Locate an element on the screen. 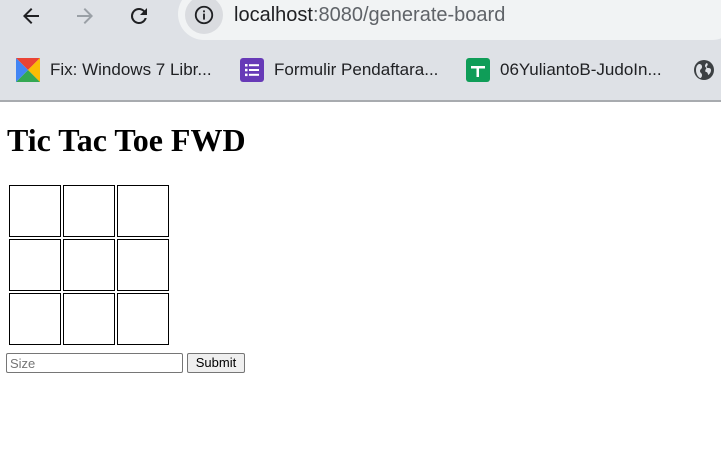  back-arrow-icon is located at coordinates (31, 16).